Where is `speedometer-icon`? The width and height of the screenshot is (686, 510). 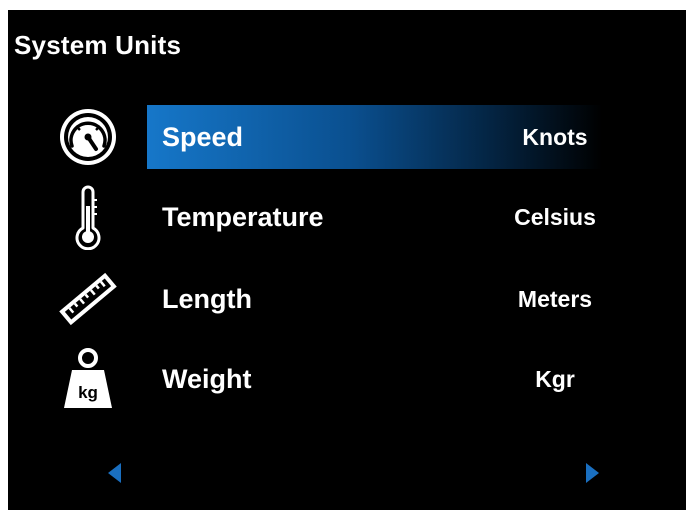
speedometer-icon is located at coordinates (88, 137).